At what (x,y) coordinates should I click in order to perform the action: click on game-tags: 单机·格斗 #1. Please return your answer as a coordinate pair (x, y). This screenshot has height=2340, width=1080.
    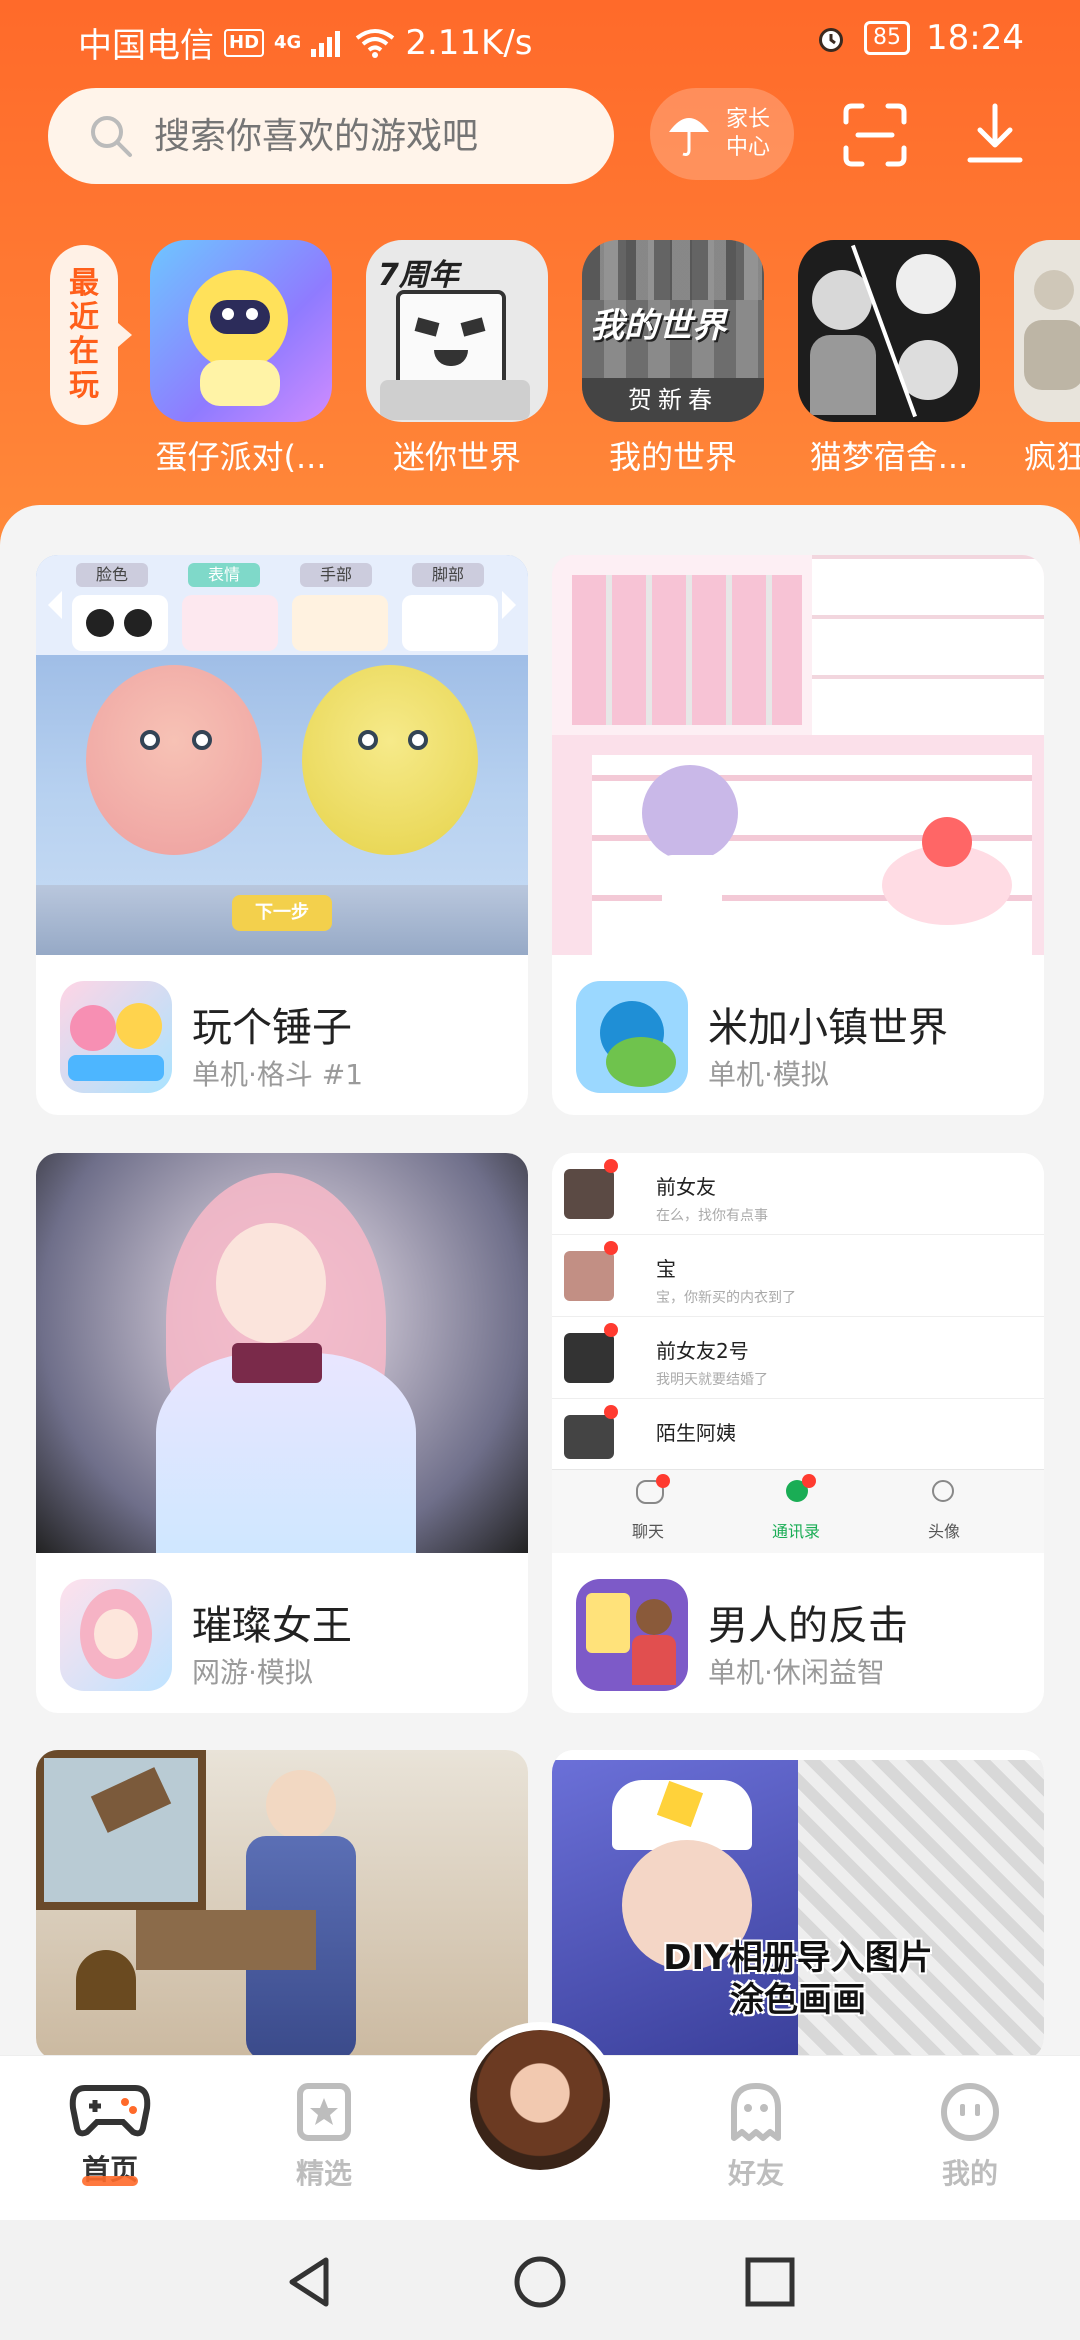
    Looking at the image, I should click on (278, 1074).